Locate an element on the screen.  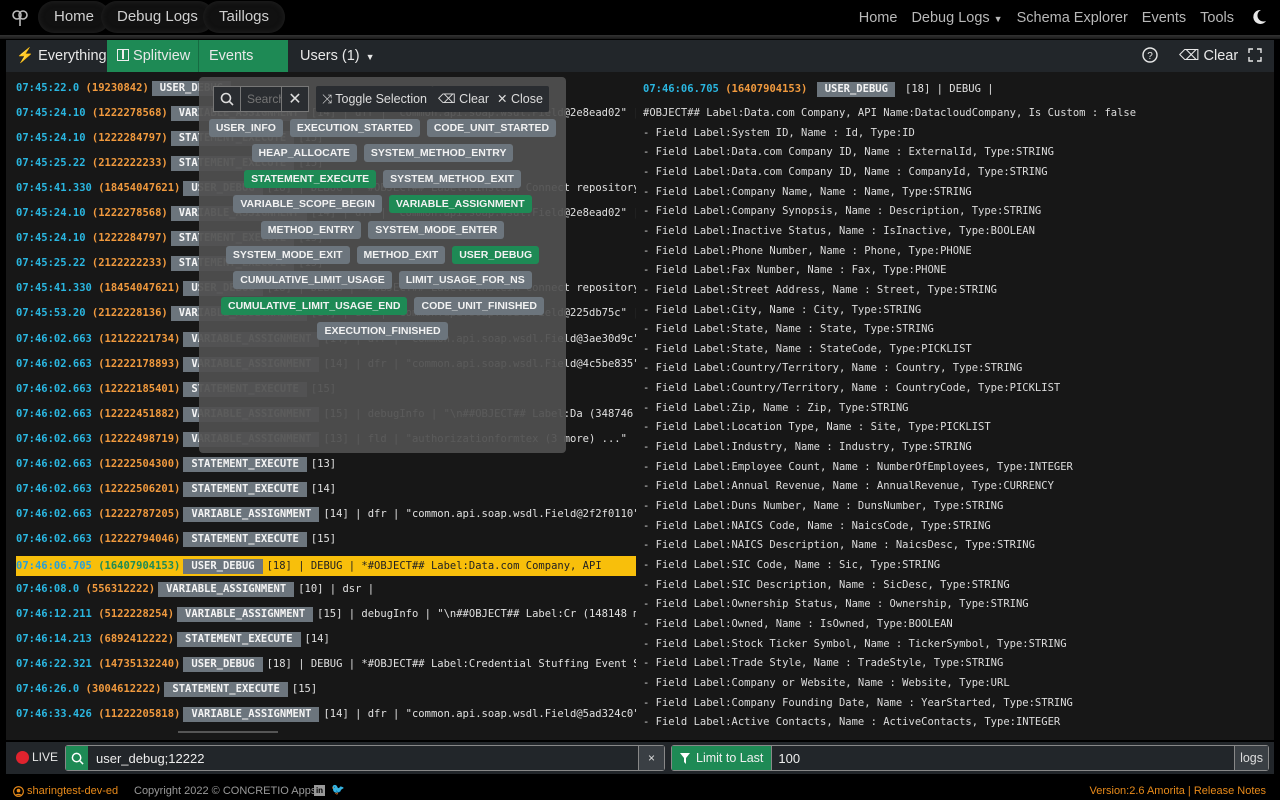
log-search-group: × is located at coordinates (365, 758).